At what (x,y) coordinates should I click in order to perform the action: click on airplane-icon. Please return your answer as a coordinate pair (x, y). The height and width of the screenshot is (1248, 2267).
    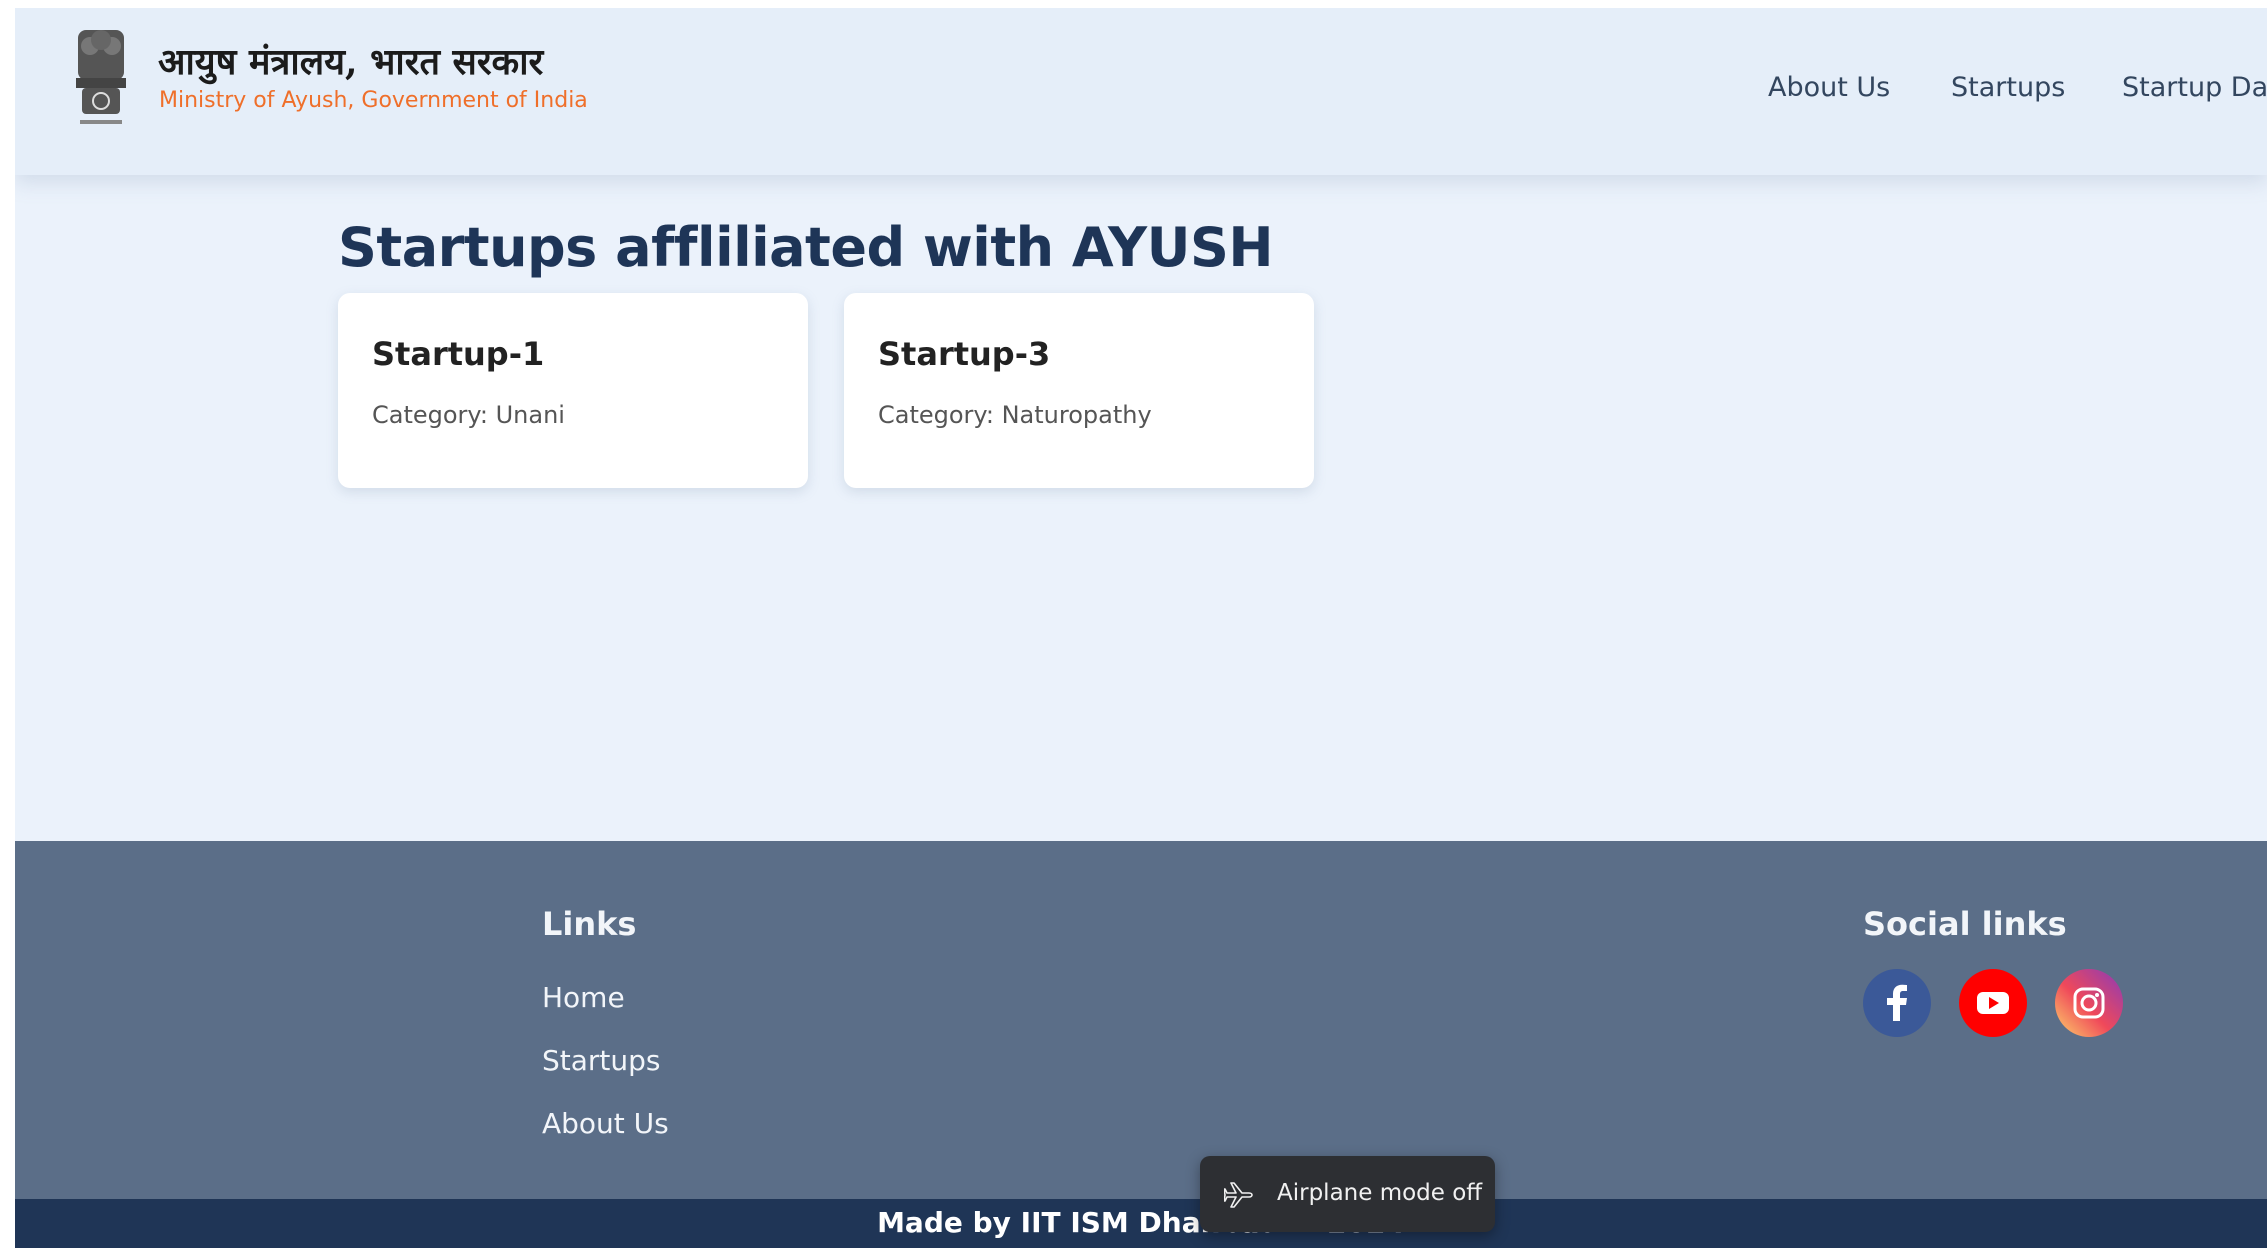
    Looking at the image, I should click on (1238, 1195).